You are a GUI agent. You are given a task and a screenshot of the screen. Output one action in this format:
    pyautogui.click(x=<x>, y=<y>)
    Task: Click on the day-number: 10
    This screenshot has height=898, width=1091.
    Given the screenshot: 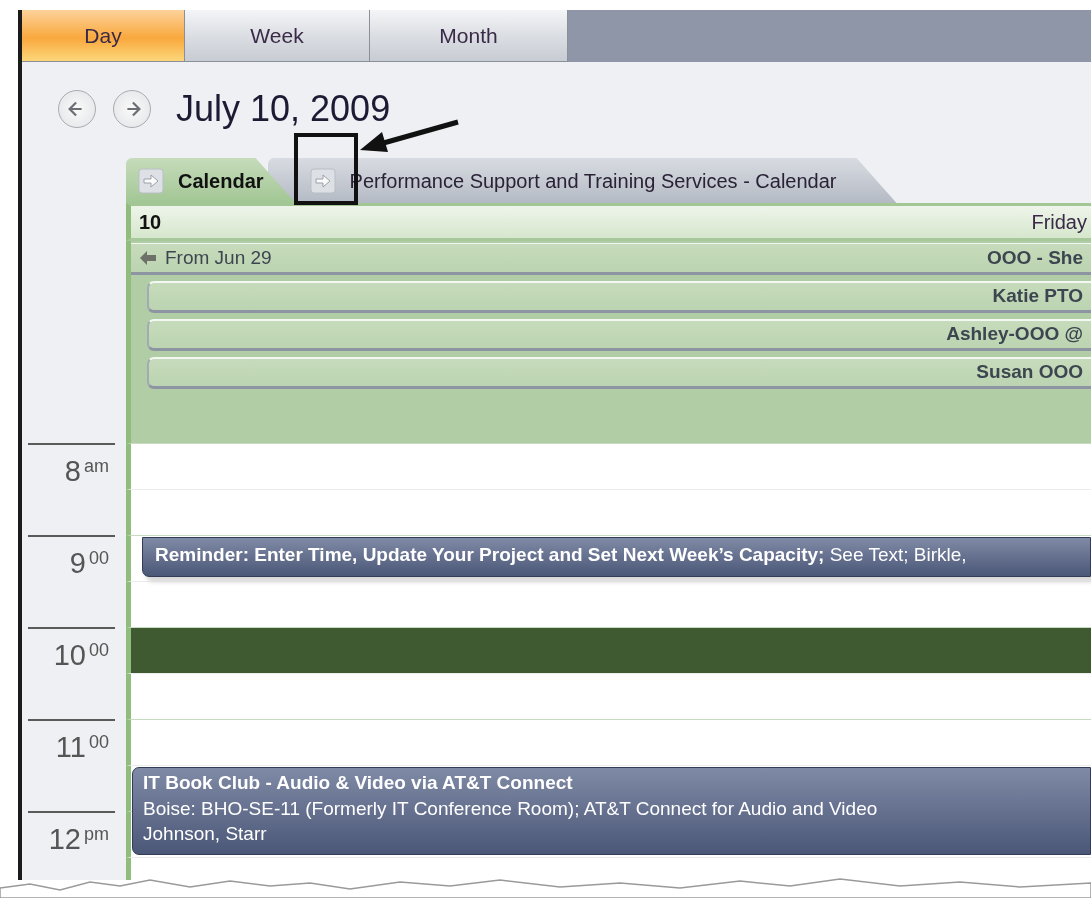 What is the action you would take?
    pyautogui.click(x=150, y=222)
    